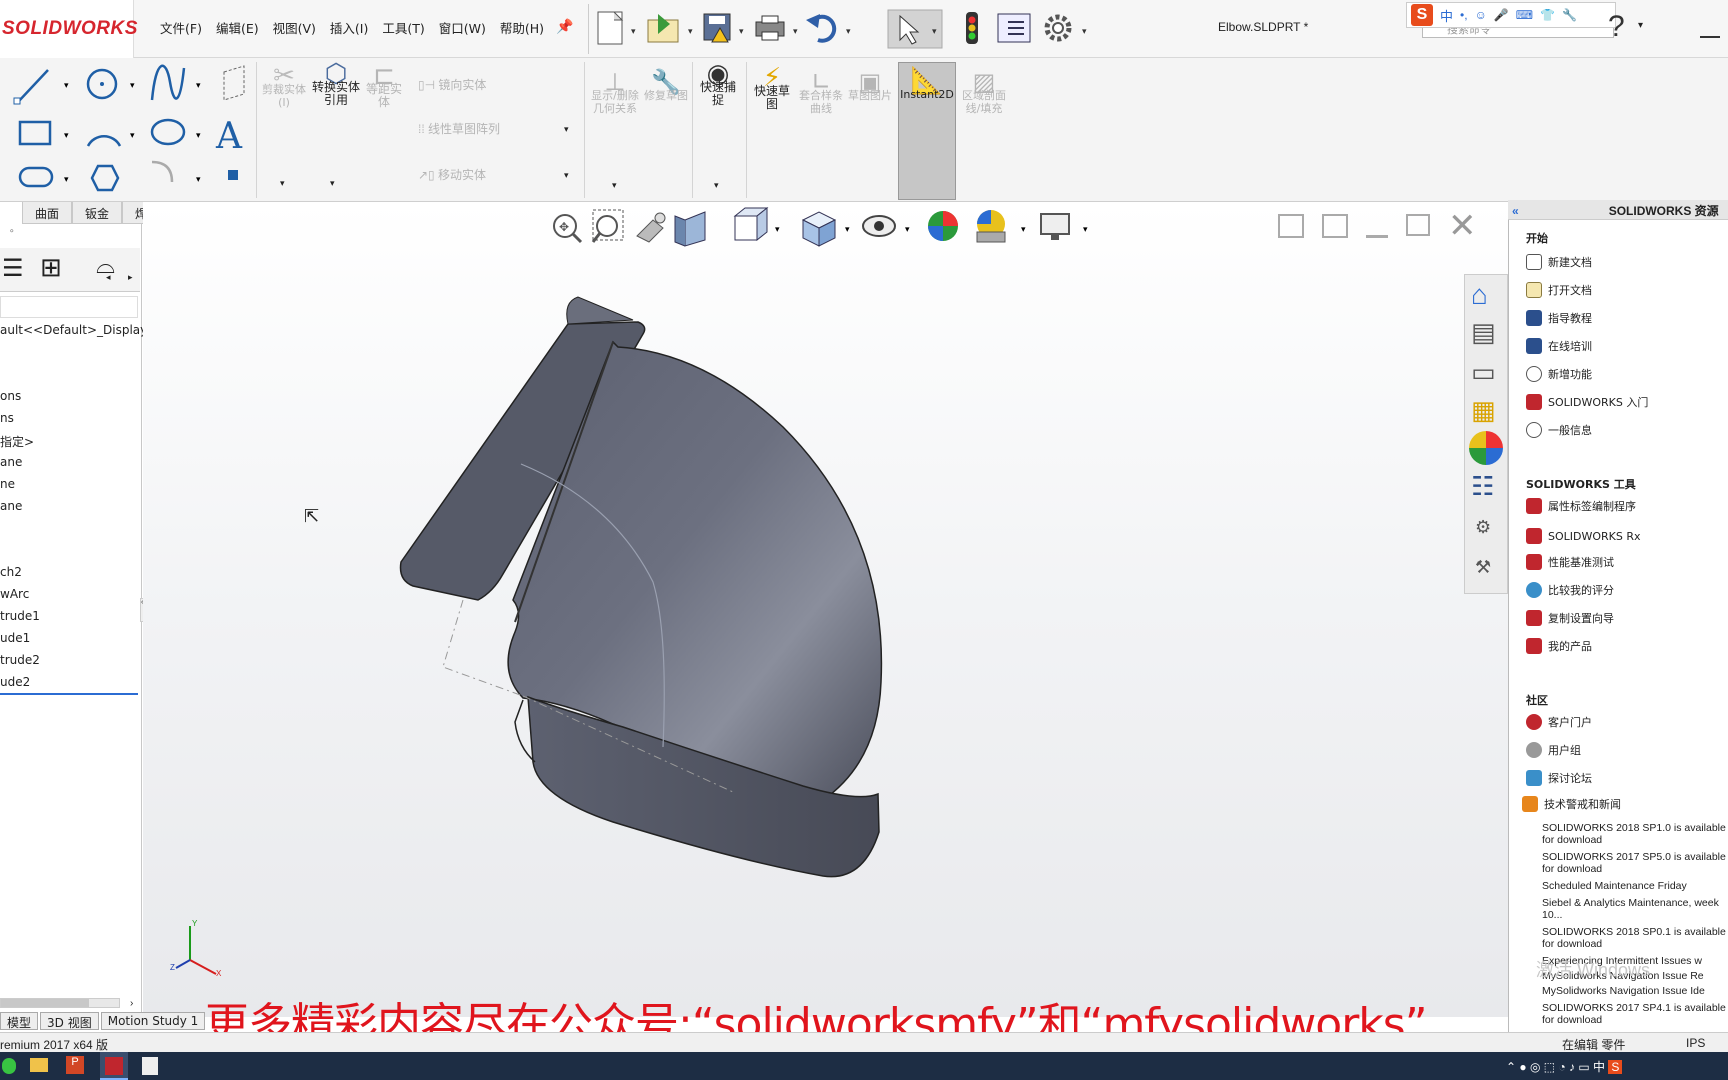  What do you see at coordinates (181, 27) in the screenshot?
I see `menu-file: 文件(F)` at bounding box center [181, 27].